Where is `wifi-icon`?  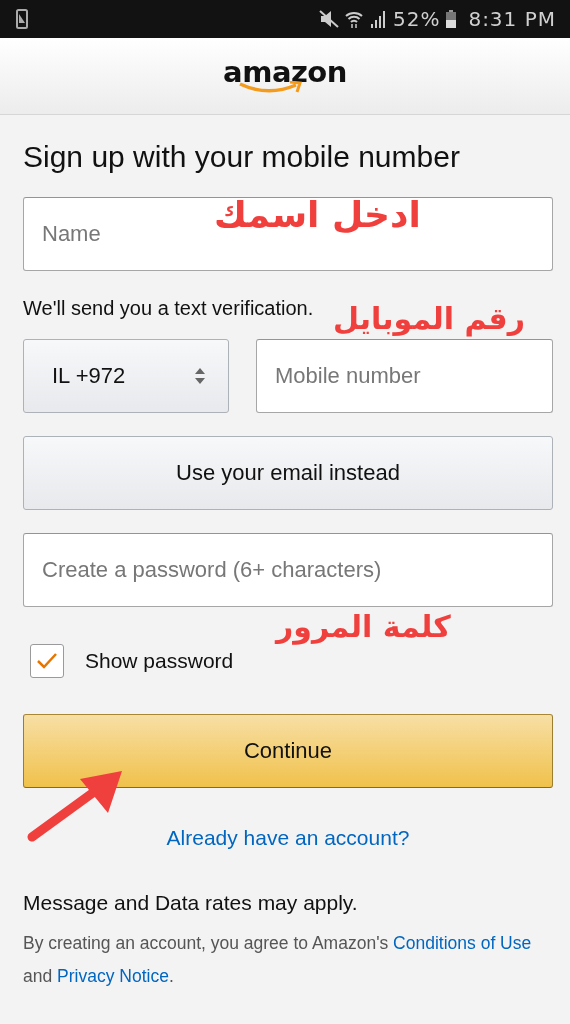
wifi-icon is located at coordinates (353, 19).